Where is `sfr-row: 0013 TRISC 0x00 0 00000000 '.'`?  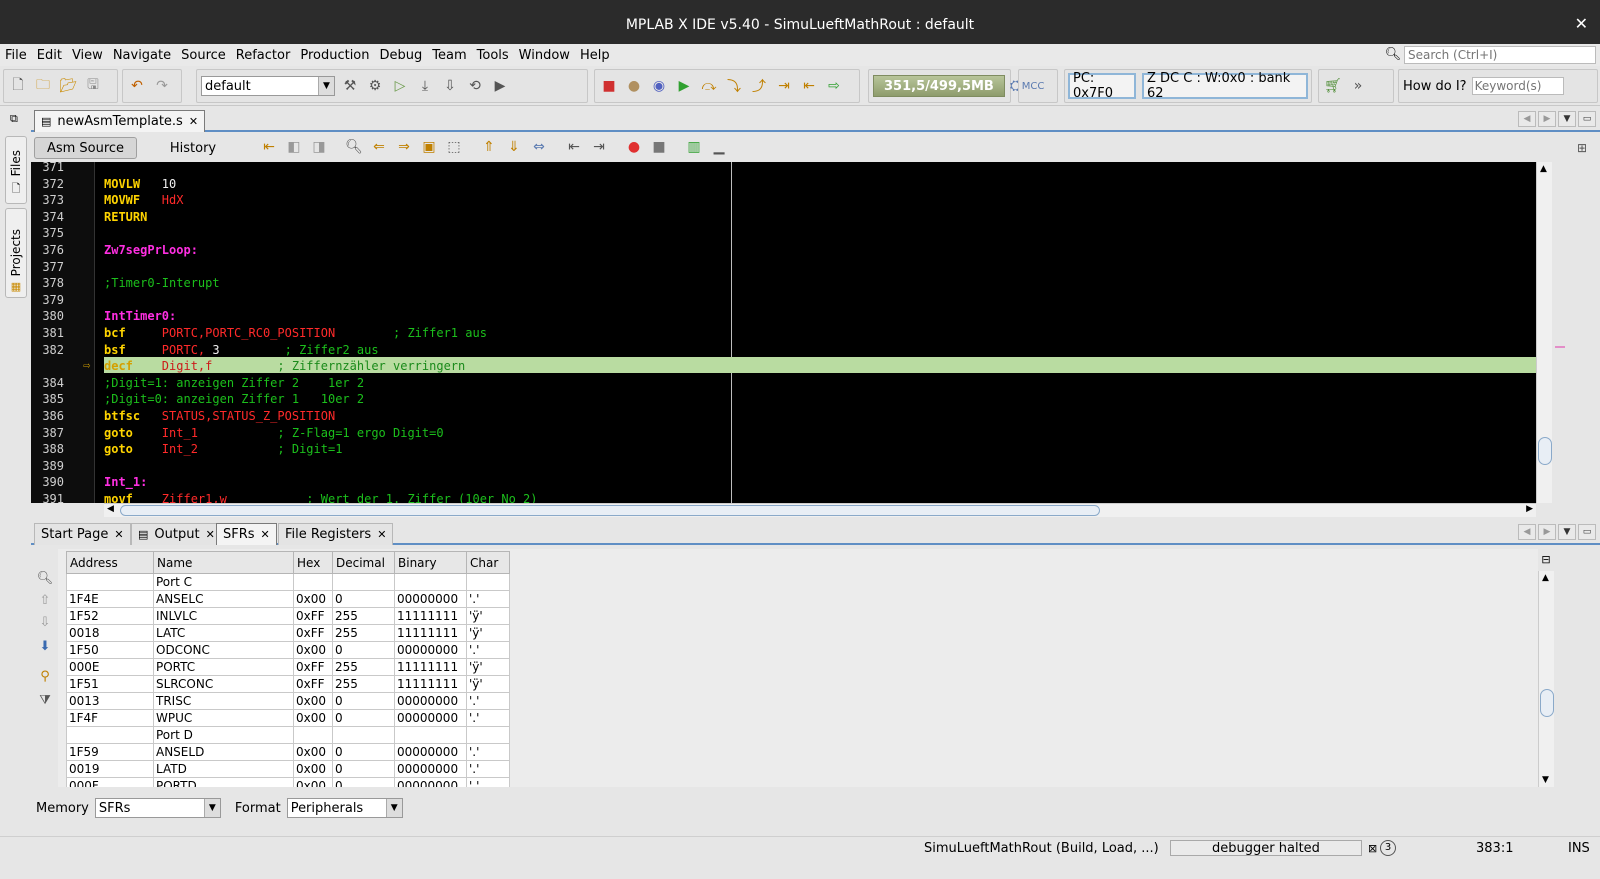
sfr-row: 0013 TRISC 0x00 0 00000000 '.' is located at coordinates (288, 701).